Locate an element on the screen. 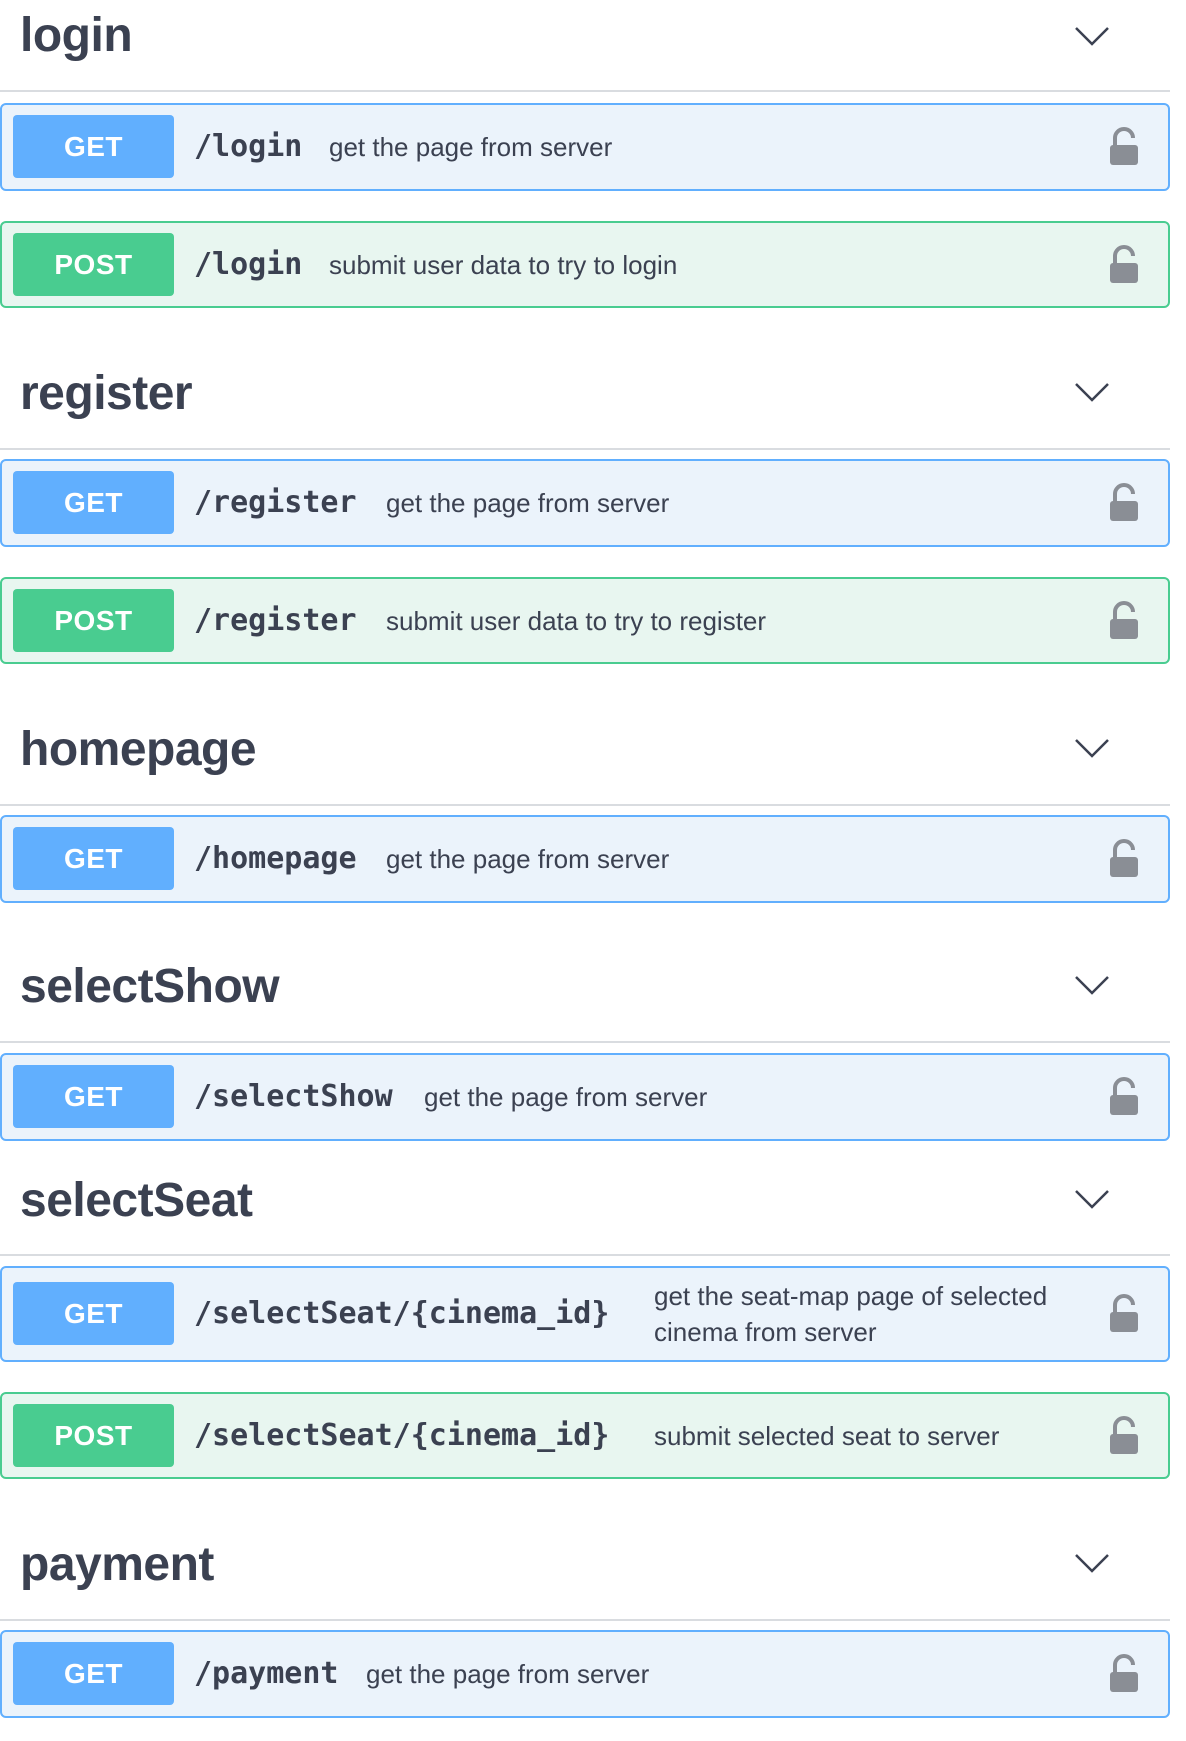  tag-title: login is located at coordinates (76, 35).